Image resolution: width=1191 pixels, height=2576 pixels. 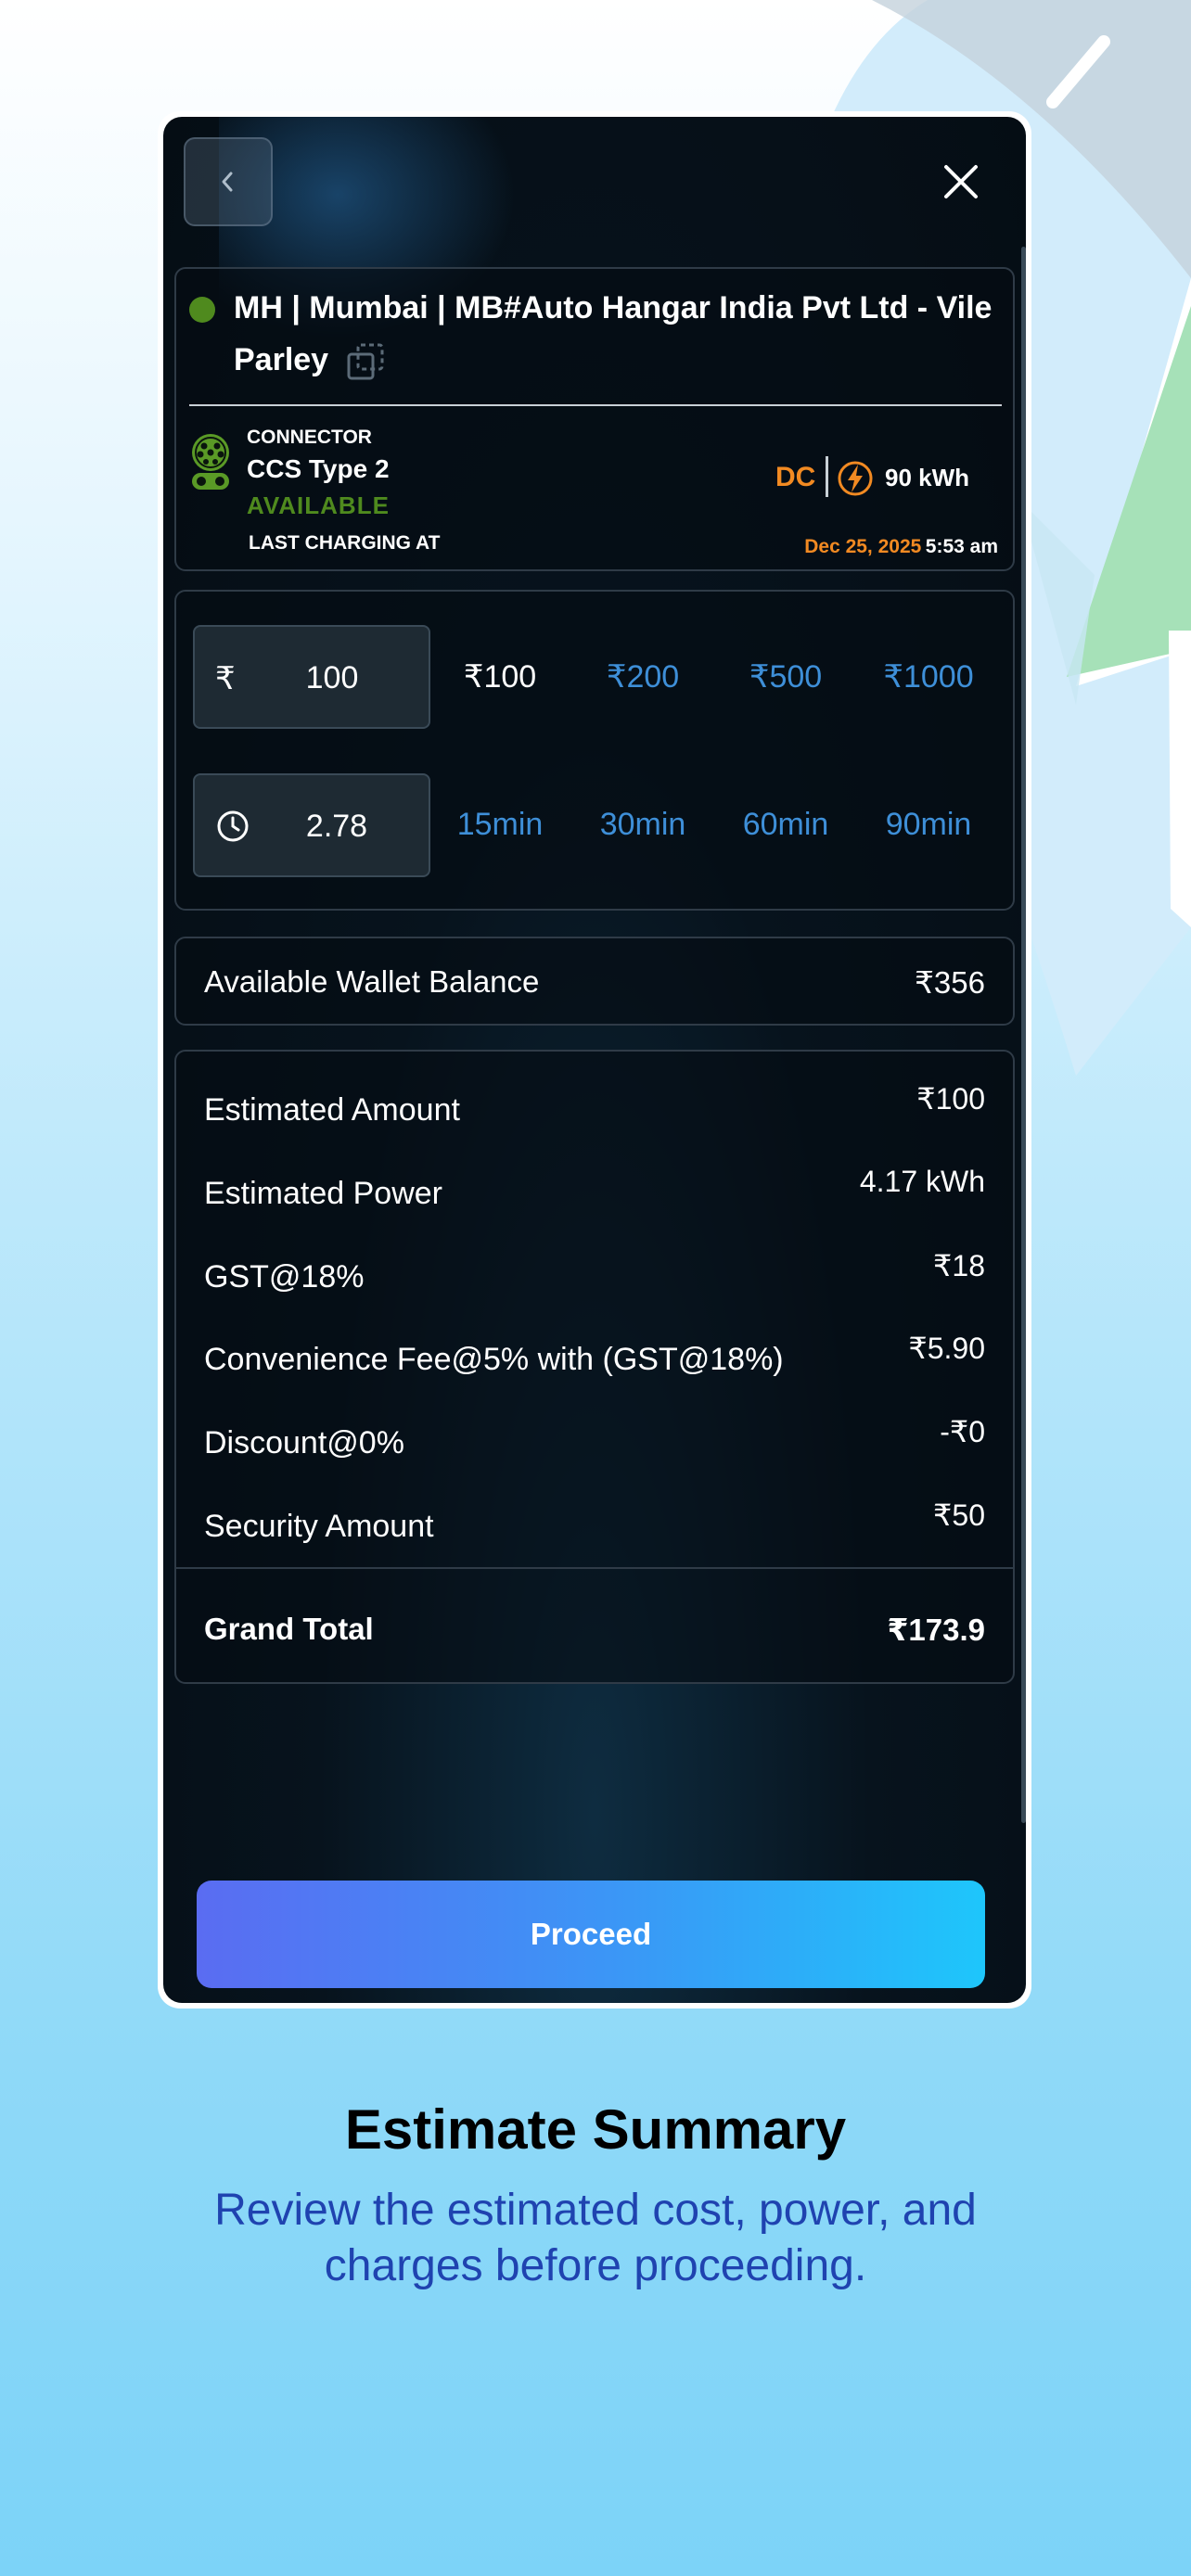 I want to click on discount-label: Discount@0%, so click(x=304, y=1443).